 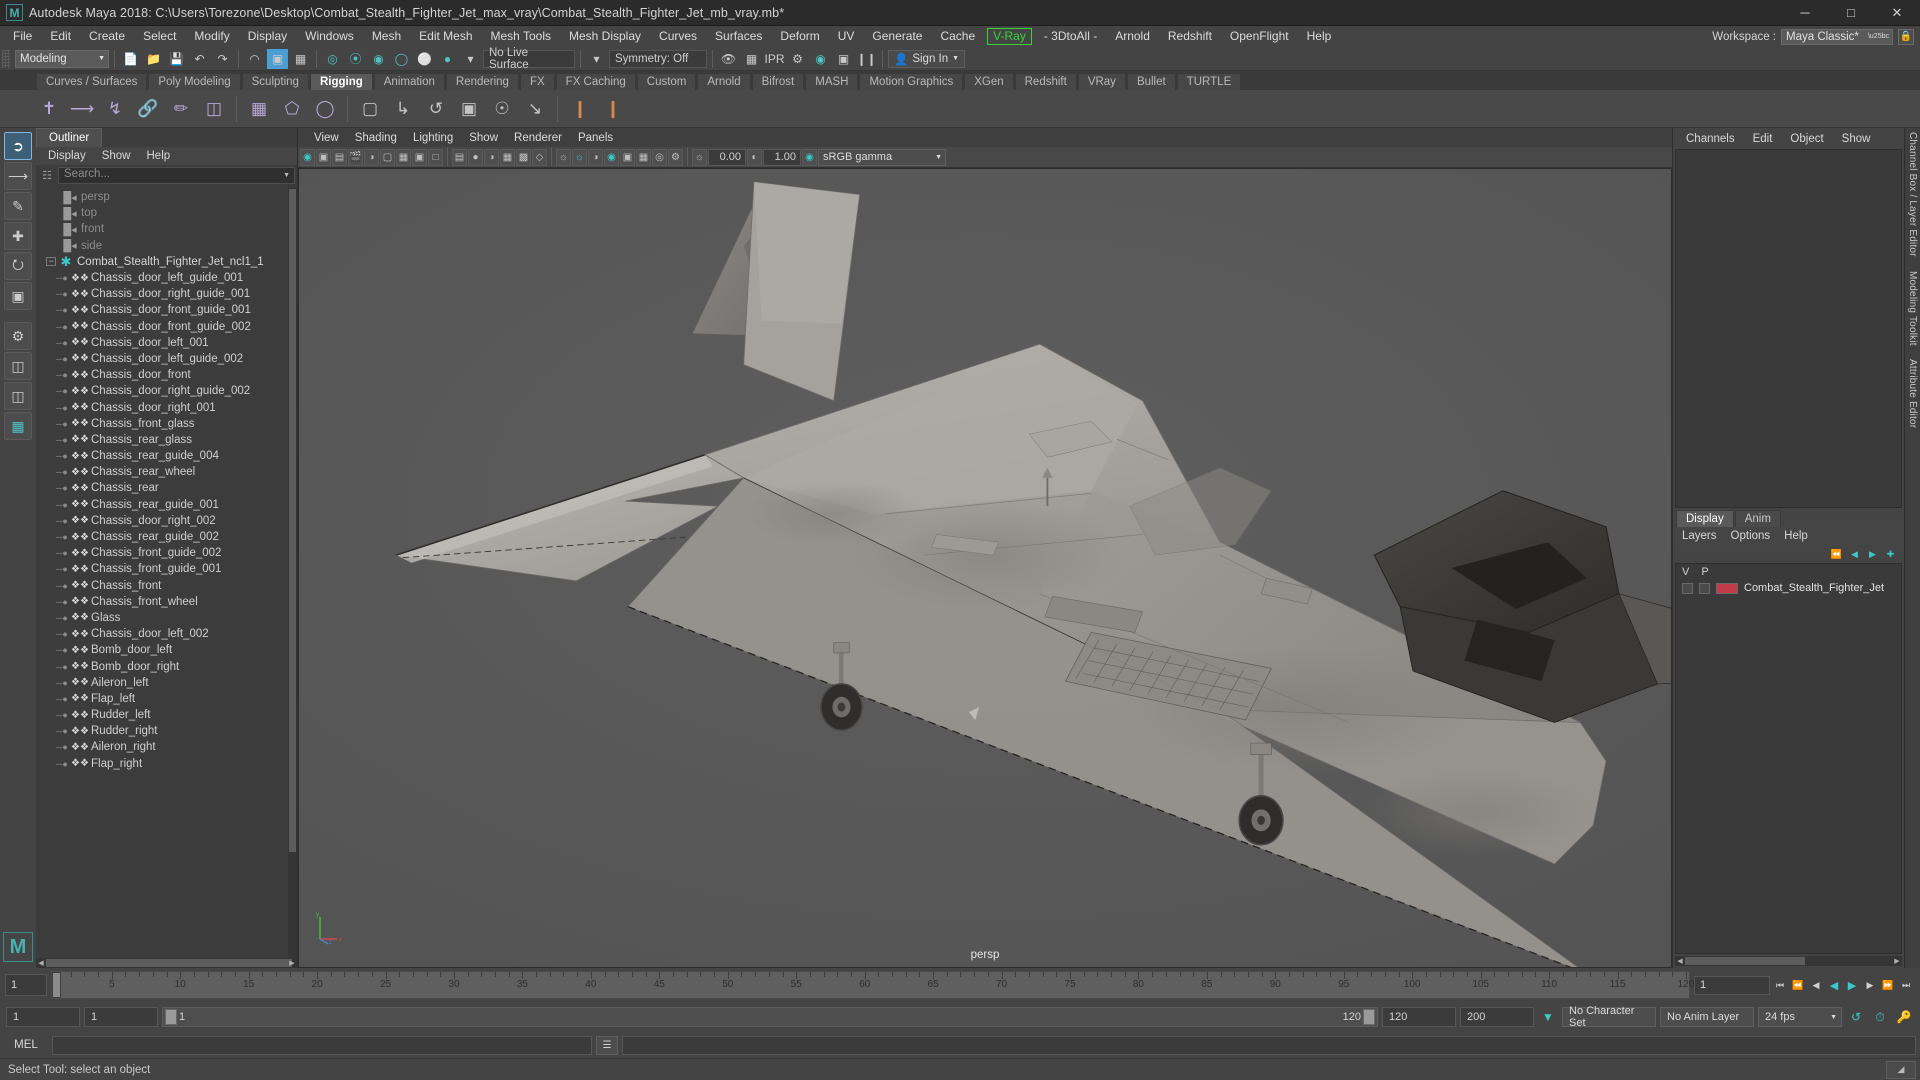 I want to click on undo-icon: ↶, so click(x=199, y=59).